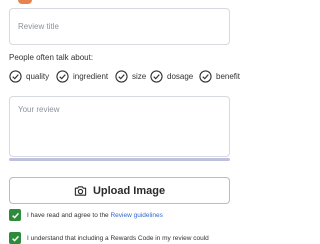 The height and width of the screenshot is (244, 320). I want to click on topic-chip-label: ingredient, so click(91, 76).